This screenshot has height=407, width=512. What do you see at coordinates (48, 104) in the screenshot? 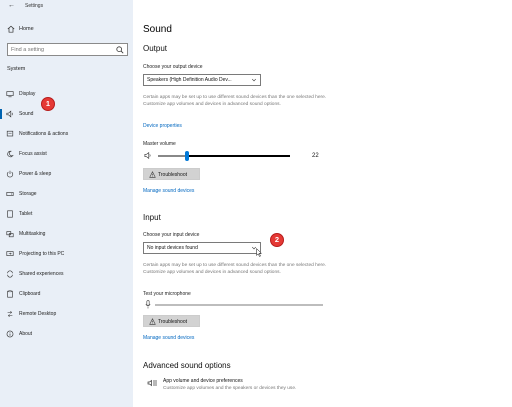
I see `annotation-badge-1: 1` at bounding box center [48, 104].